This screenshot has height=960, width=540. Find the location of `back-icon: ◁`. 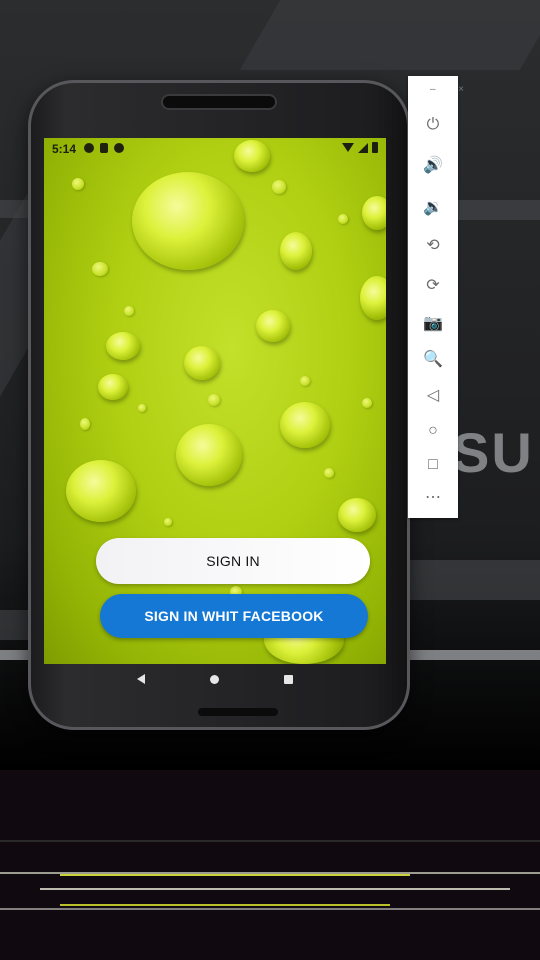

back-icon: ◁ is located at coordinates (433, 395).